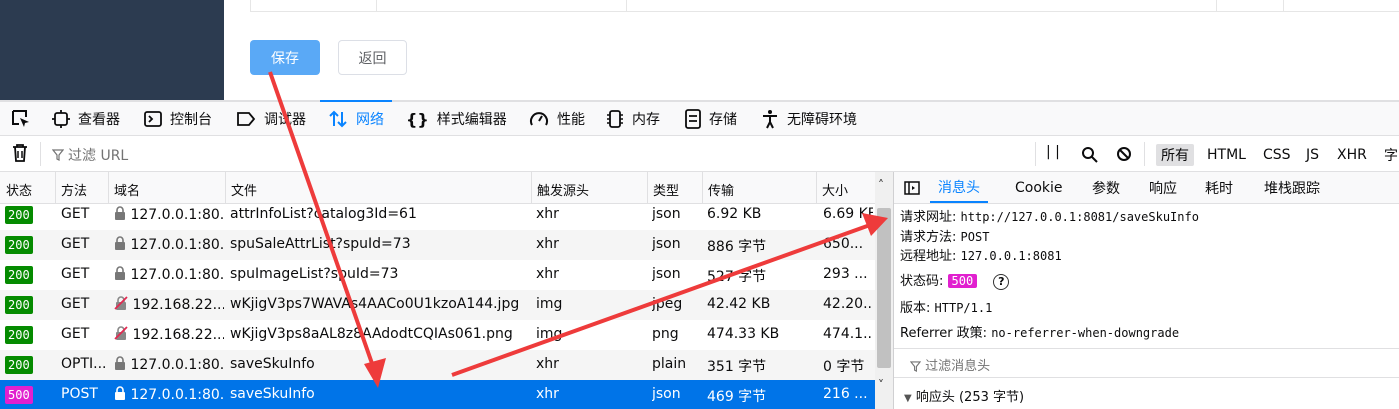 The image size is (1399, 409). I want to click on request-method-row: 请求方法: POST, so click(944, 235).